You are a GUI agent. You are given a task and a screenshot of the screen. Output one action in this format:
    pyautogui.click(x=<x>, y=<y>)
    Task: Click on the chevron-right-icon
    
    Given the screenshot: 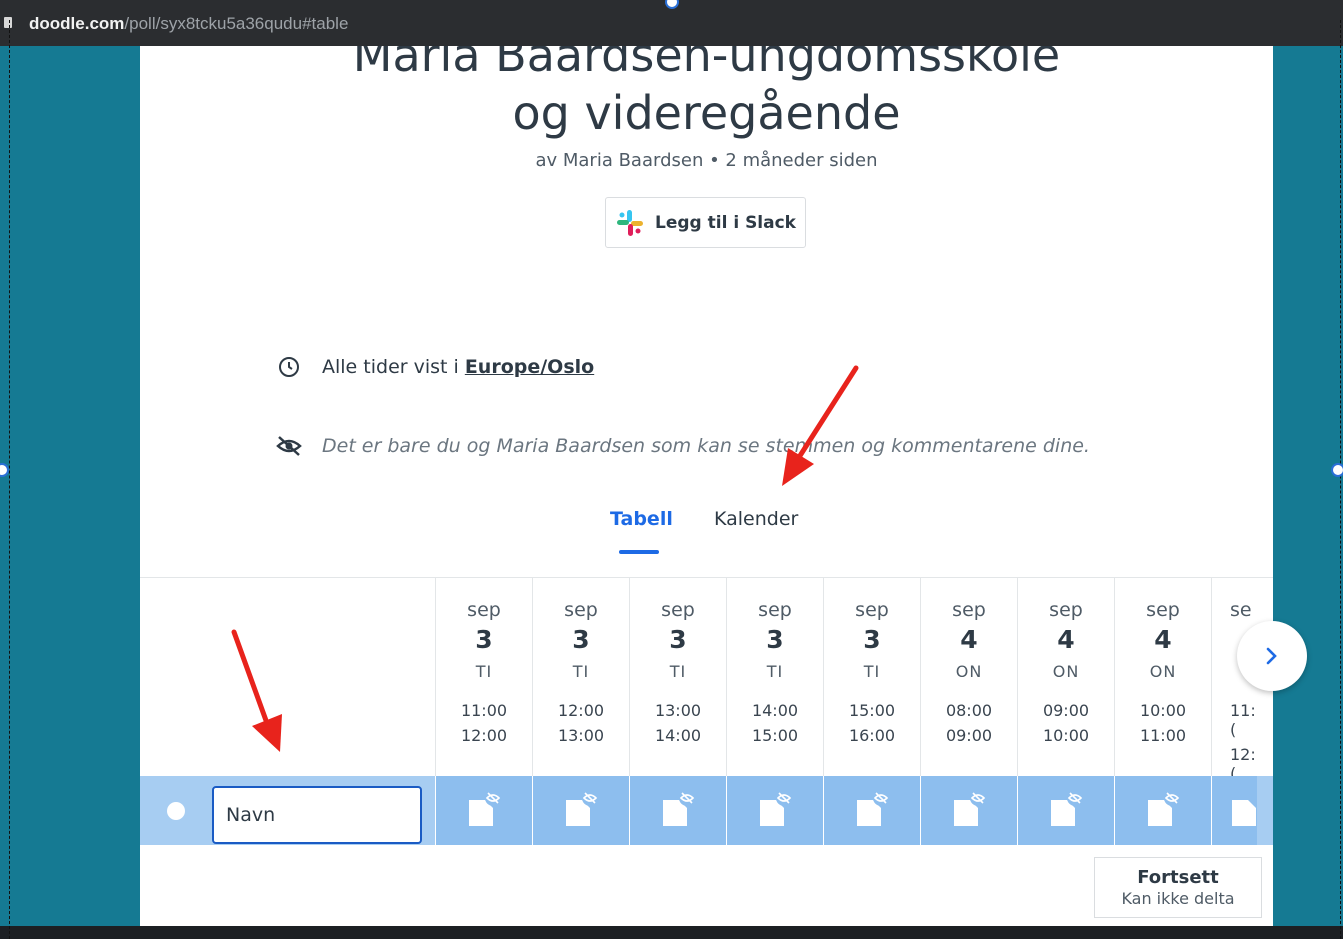 What is the action you would take?
    pyautogui.click(x=1271, y=656)
    